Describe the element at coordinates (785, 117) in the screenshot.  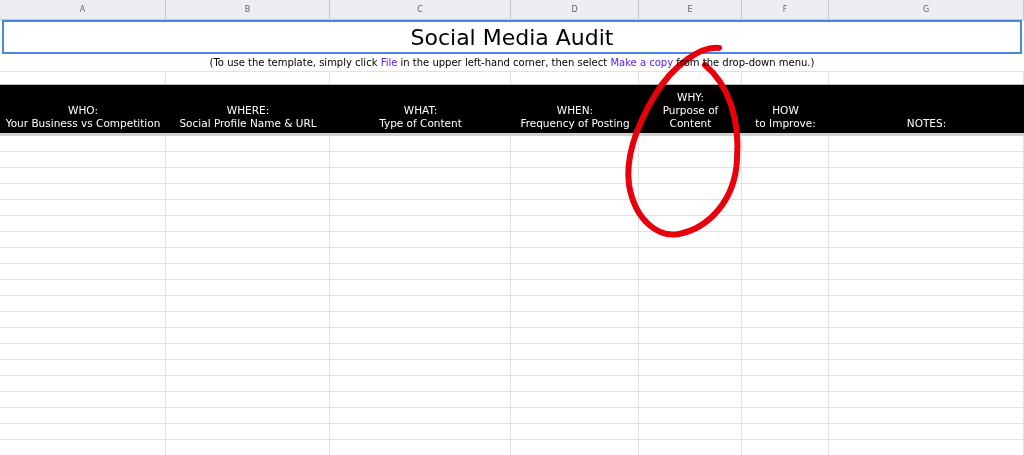
I see `column-heading: HOW to Improve:` at that location.